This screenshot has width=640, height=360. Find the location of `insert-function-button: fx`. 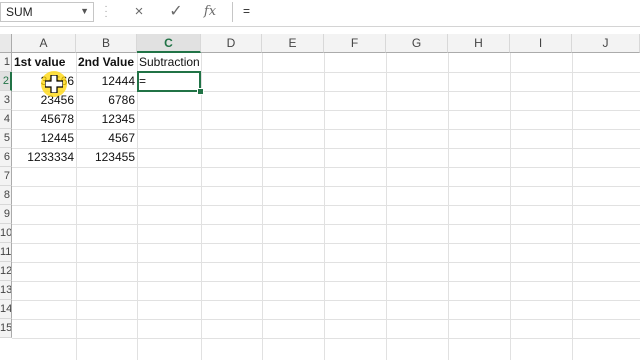

insert-function-button: fx is located at coordinates (210, 12).